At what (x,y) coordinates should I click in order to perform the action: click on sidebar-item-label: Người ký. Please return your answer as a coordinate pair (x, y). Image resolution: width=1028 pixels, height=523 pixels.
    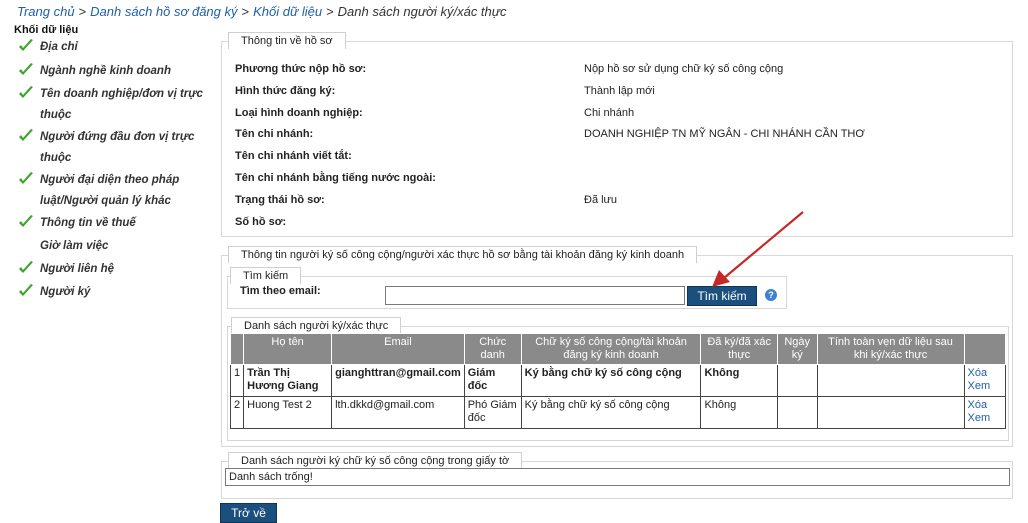
    Looking at the image, I should click on (65, 292).